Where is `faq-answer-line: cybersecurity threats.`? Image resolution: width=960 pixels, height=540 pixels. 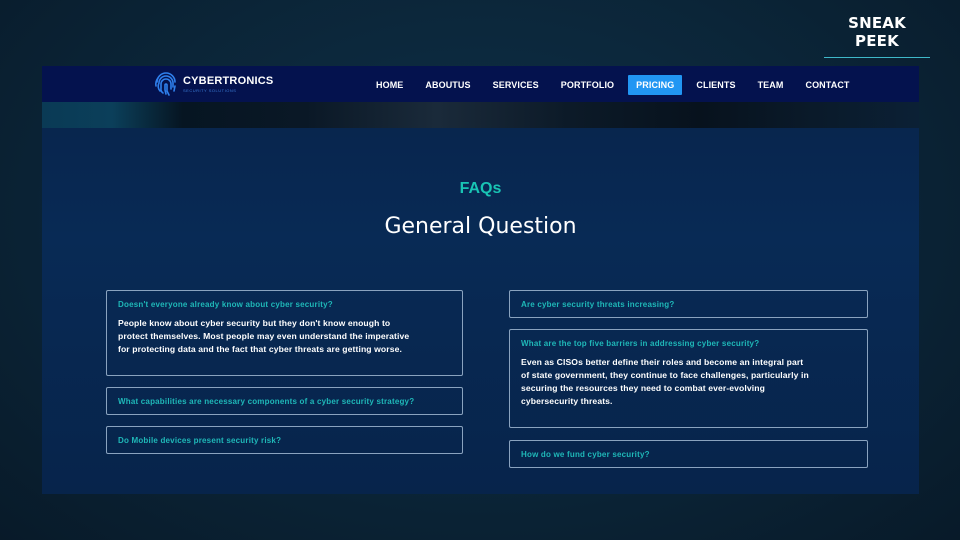
faq-answer-line: cybersecurity threats. is located at coordinates (567, 401).